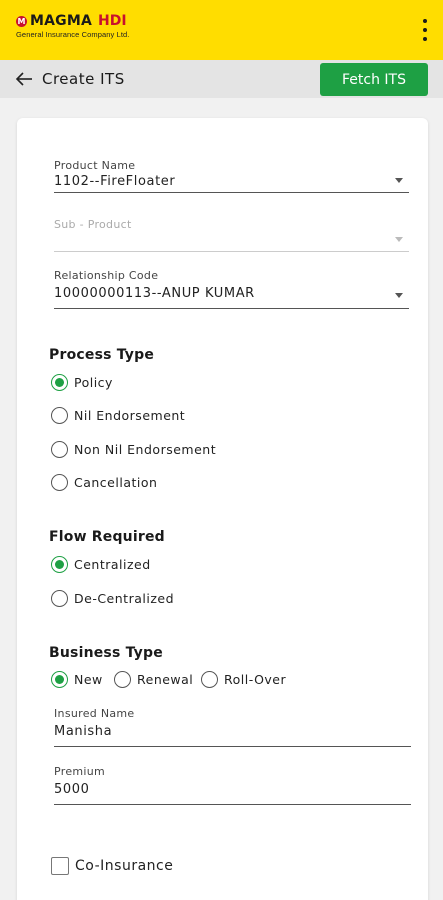 Image resolution: width=443 pixels, height=900 pixels. What do you see at coordinates (112, 21) in the screenshot?
I see `brand-name-hdi: HDI` at bounding box center [112, 21].